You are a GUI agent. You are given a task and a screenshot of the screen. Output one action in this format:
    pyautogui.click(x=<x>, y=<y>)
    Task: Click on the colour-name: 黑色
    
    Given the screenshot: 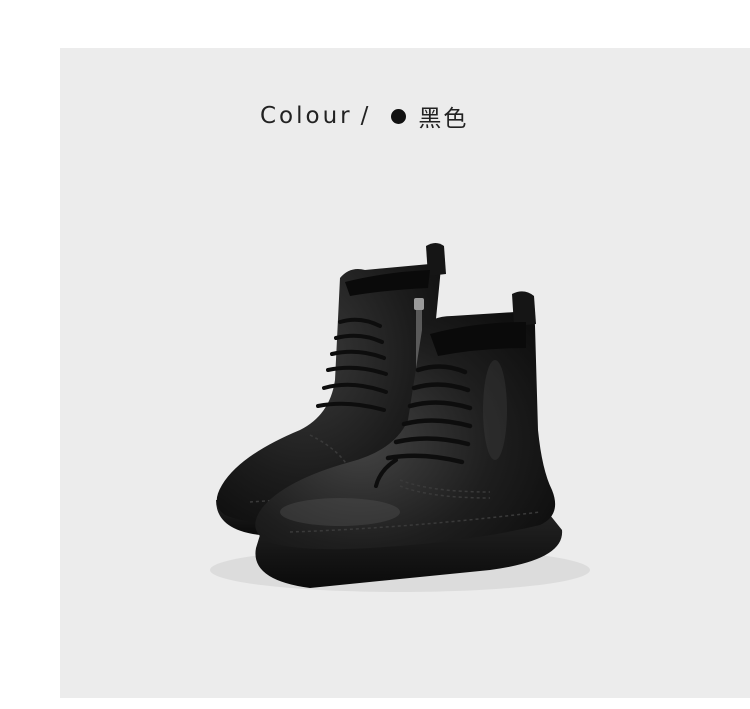 What is the action you would take?
    pyautogui.click(x=443, y=119)
    